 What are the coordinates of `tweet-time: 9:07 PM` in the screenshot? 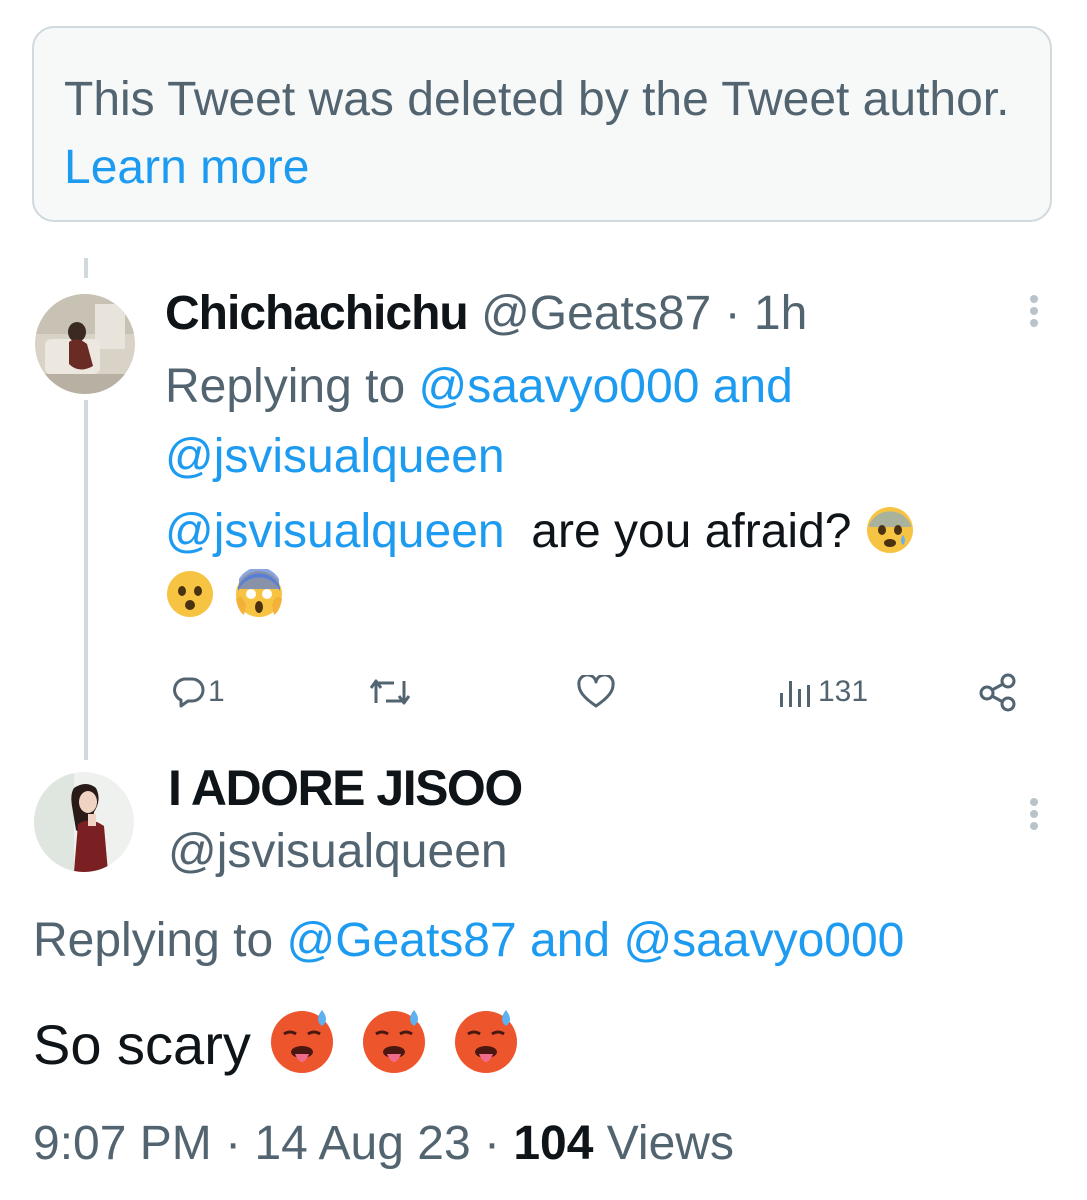 It's located at (122, 1143).